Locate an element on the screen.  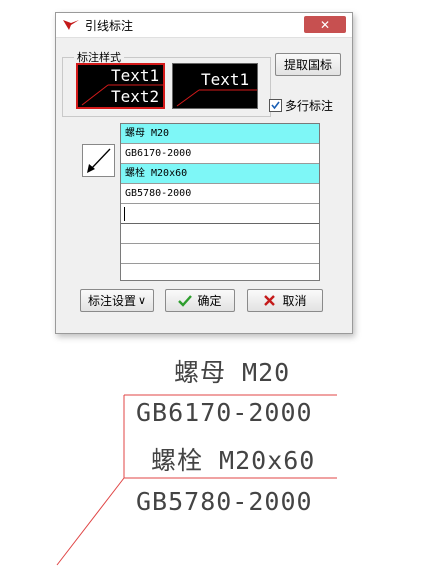
annotation-text-list: 螺母 M20 GB6170-2000 螺栓 M20x60 GB5780-2000 is located at coordinates (220, 202).